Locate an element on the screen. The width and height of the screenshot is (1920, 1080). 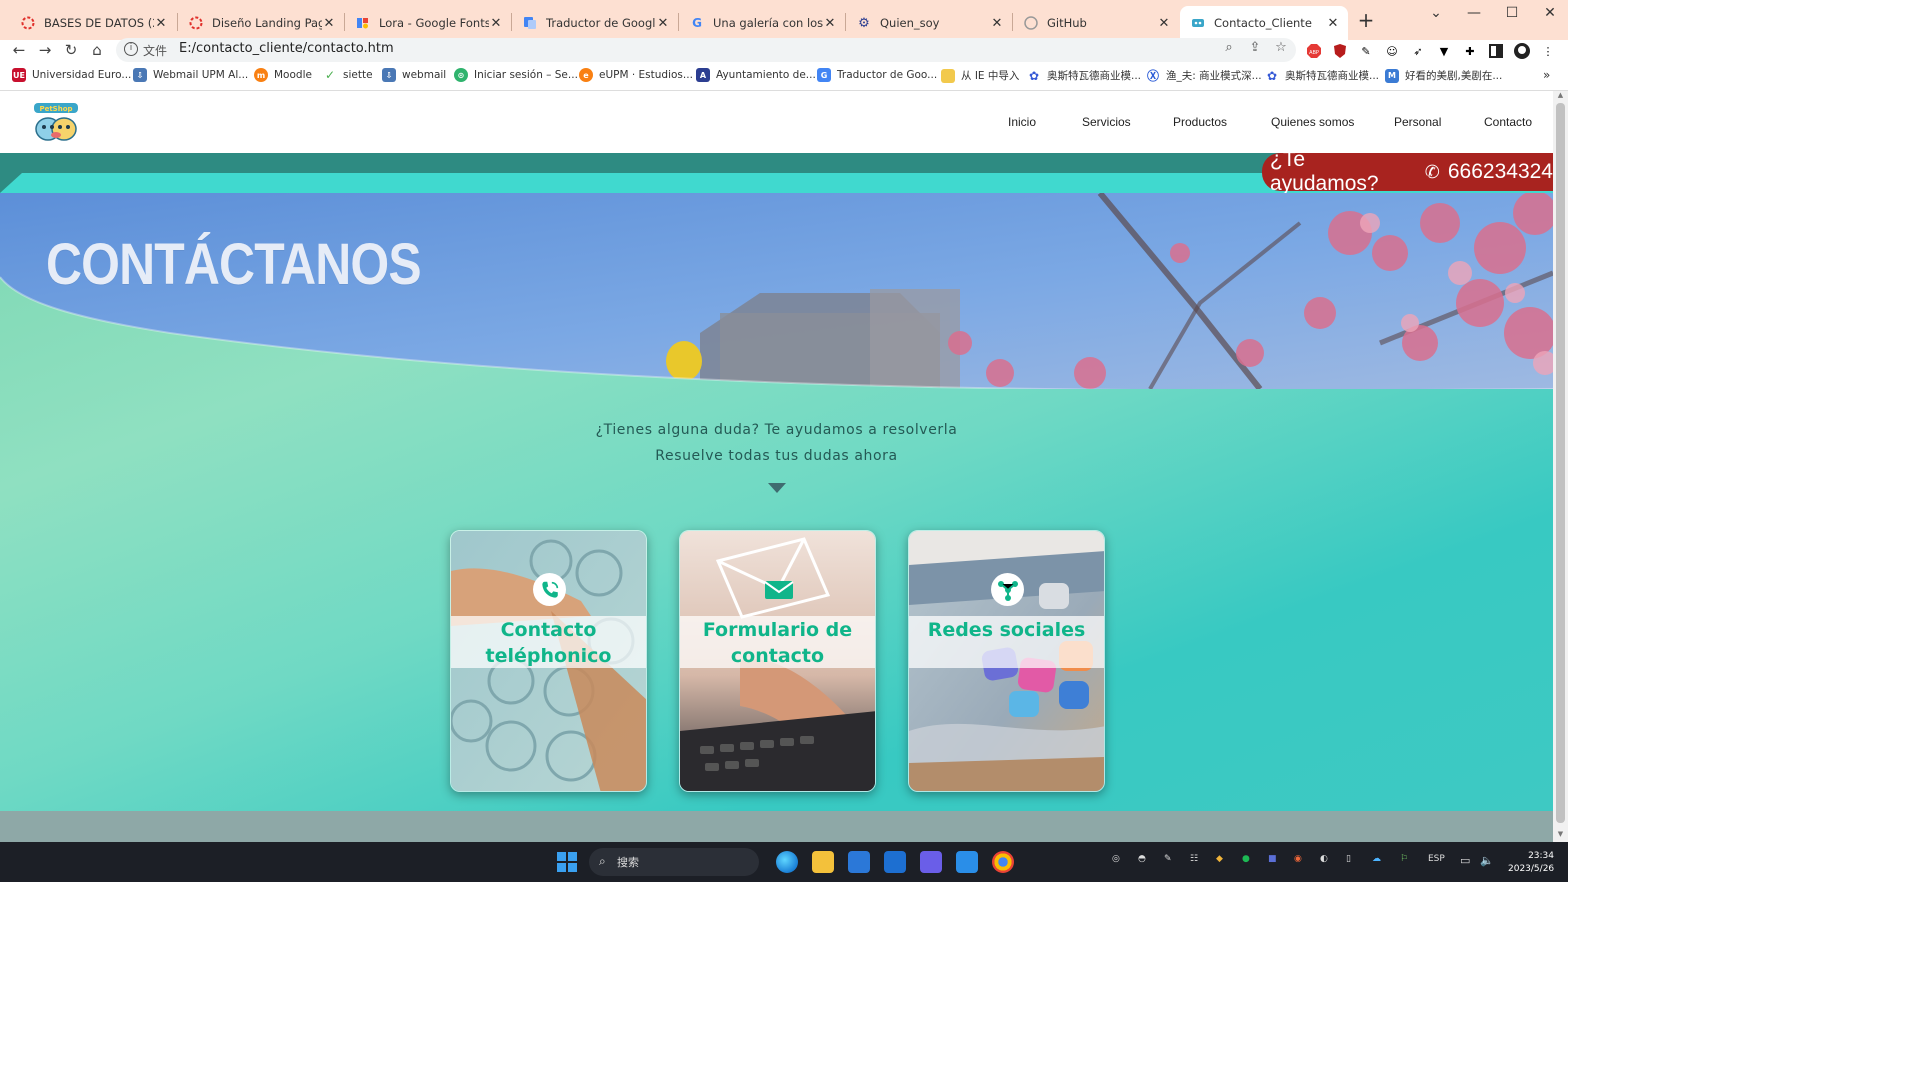
url-text: E:/contacto_cliente/contacto.htm is located at coordinates (286, 48).